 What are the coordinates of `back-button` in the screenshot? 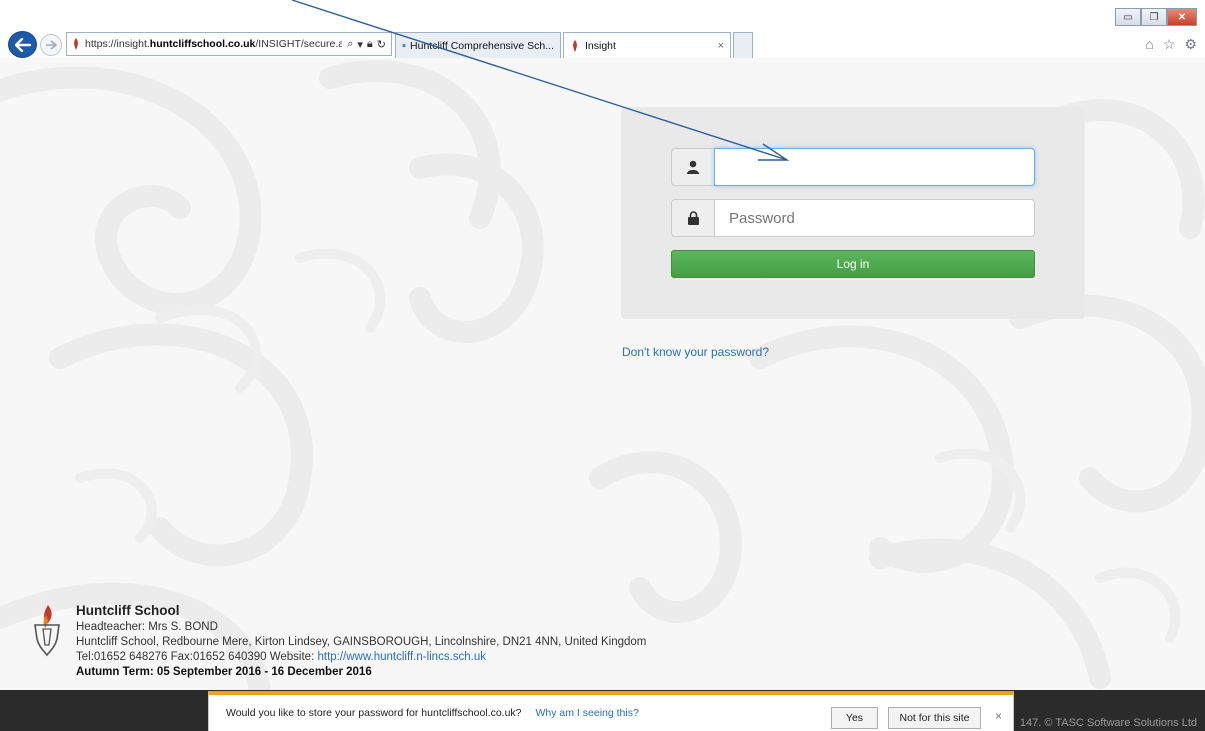 It's located at (22, 44).